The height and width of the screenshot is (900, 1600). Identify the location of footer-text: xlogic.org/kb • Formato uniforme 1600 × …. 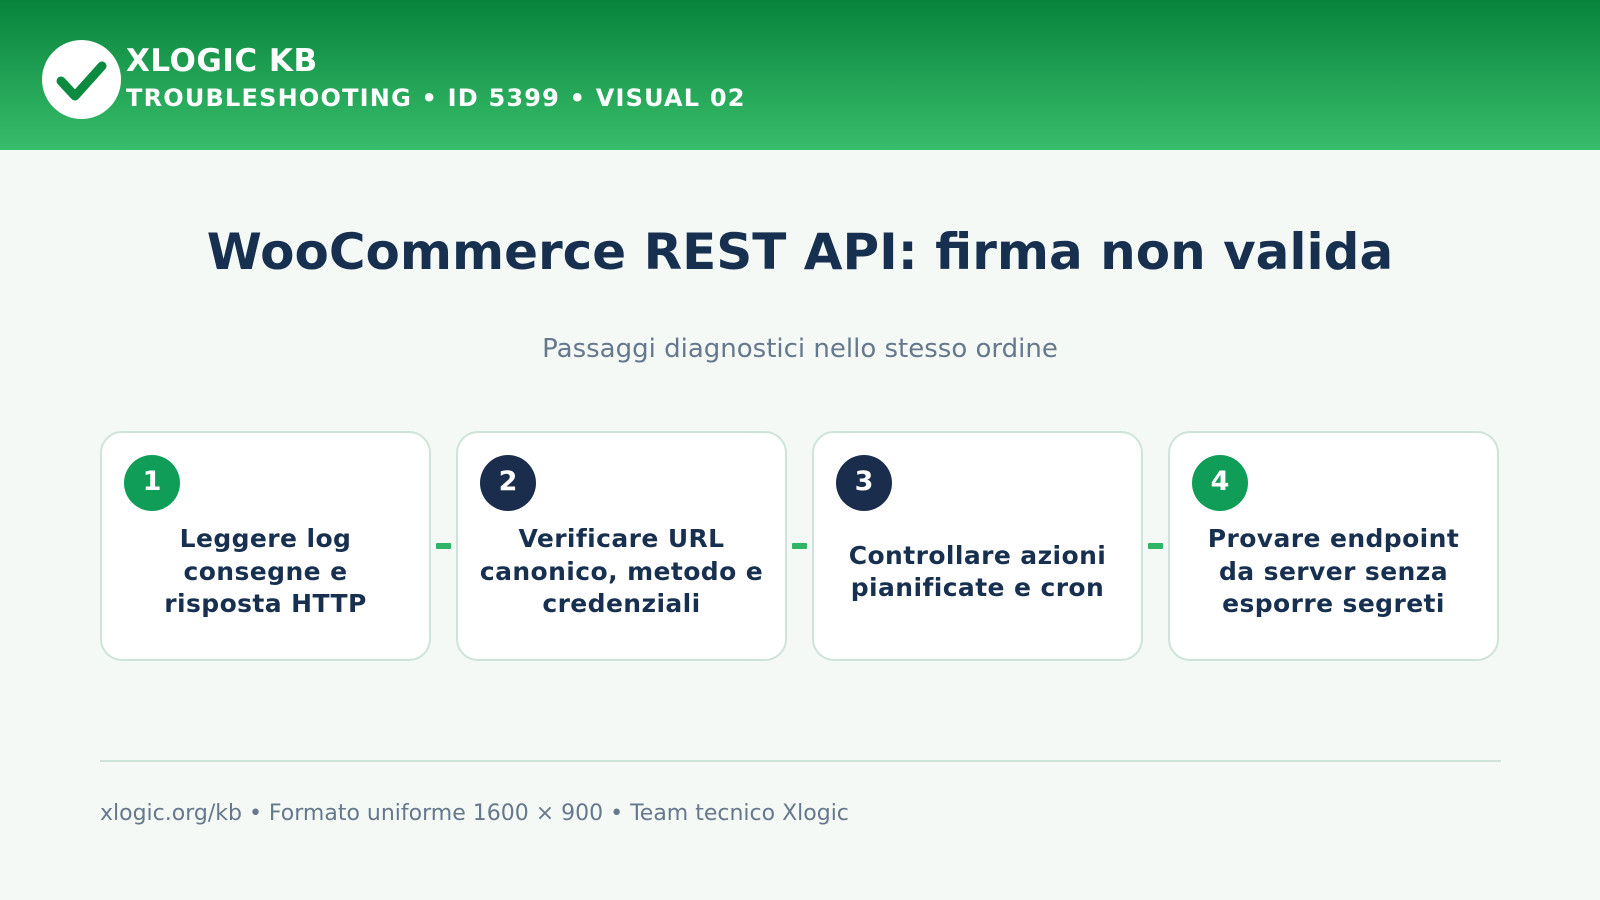
(474, 813).